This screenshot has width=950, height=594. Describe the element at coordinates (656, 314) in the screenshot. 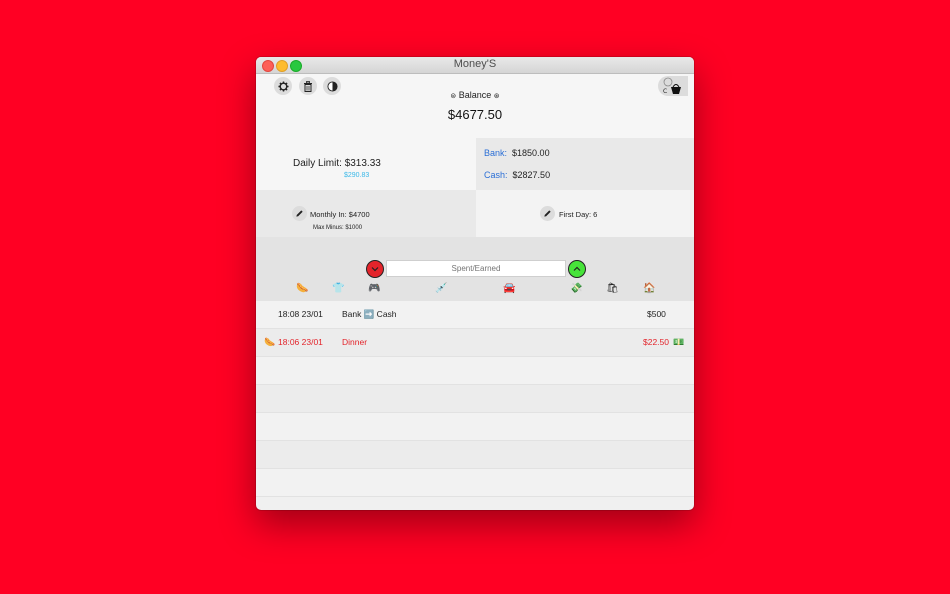

I see `transaction-amount: $500` at that location.